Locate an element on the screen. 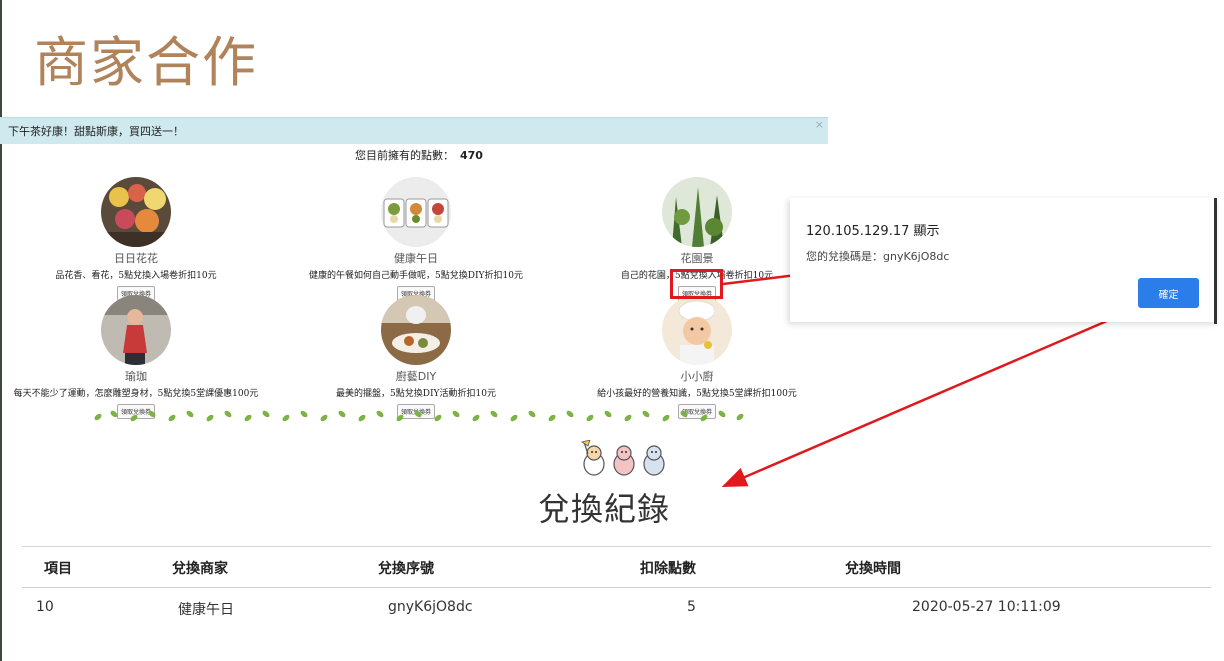 The image size is (1224, 661). cell-time: 2020-05-27 10:11:09 is located at coordinates (986, 607).